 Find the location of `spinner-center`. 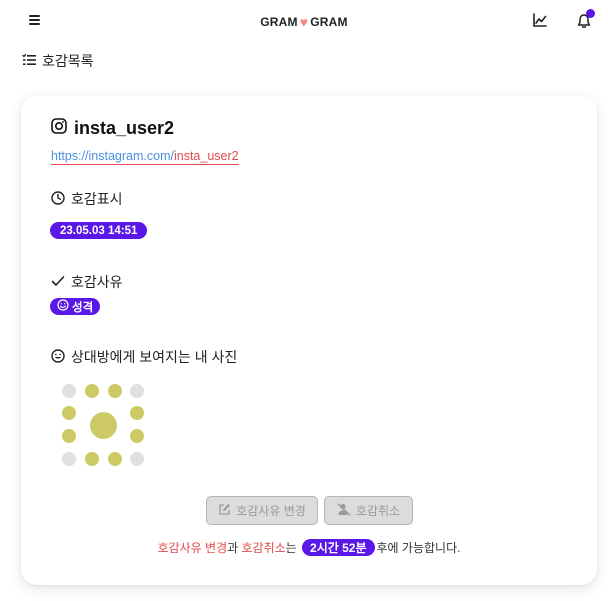

spinner-center is located at coordinates (103, 425).